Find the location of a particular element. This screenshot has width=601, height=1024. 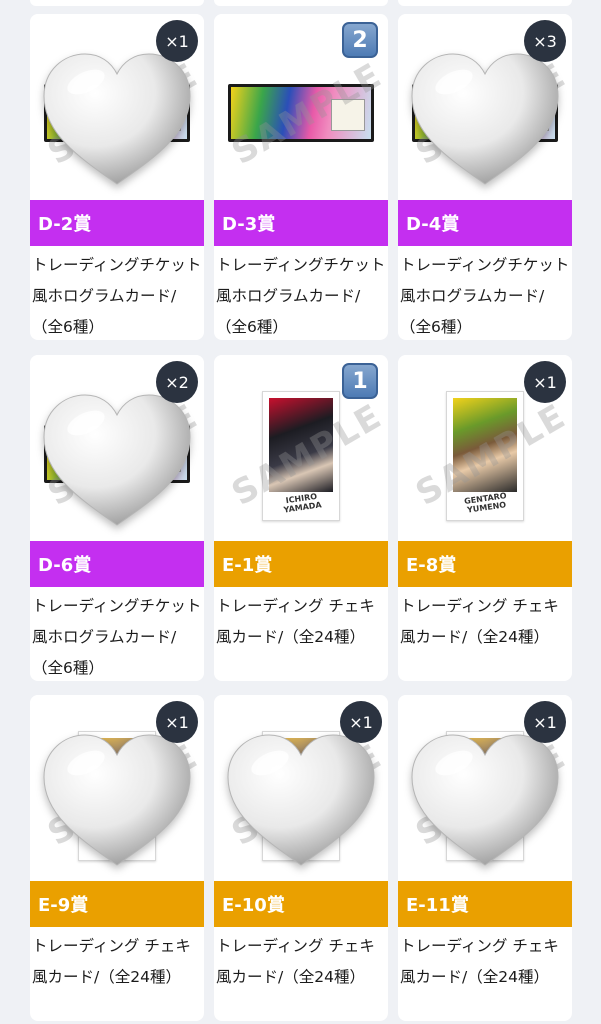

count-badge: ×3 is located at coordinates (545, 41).